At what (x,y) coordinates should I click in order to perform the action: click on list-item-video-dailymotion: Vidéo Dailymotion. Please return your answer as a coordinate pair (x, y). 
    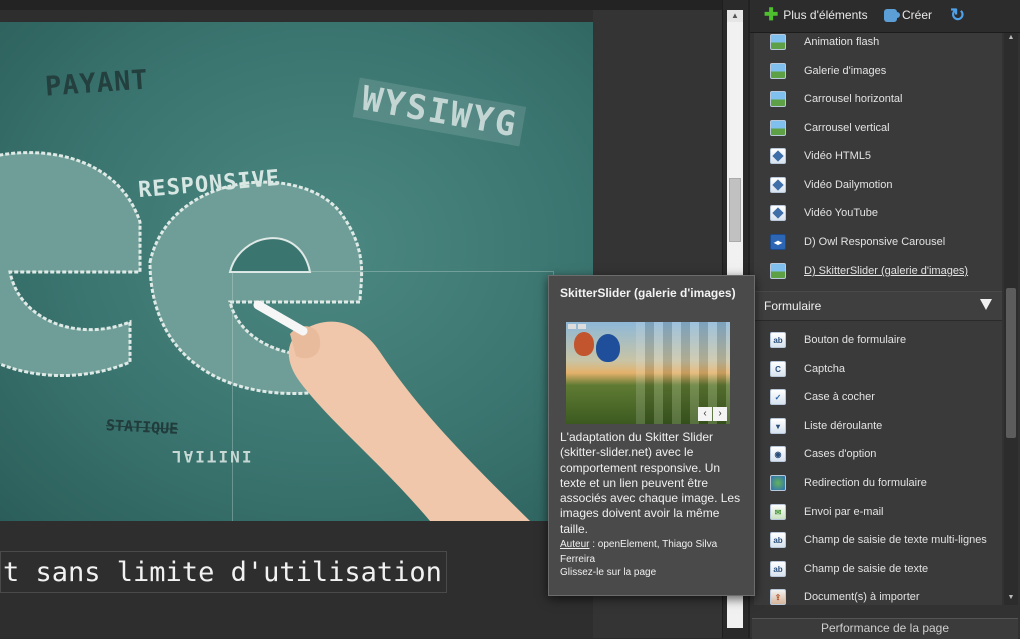
    Looking at the image, I should click on (878, 185).